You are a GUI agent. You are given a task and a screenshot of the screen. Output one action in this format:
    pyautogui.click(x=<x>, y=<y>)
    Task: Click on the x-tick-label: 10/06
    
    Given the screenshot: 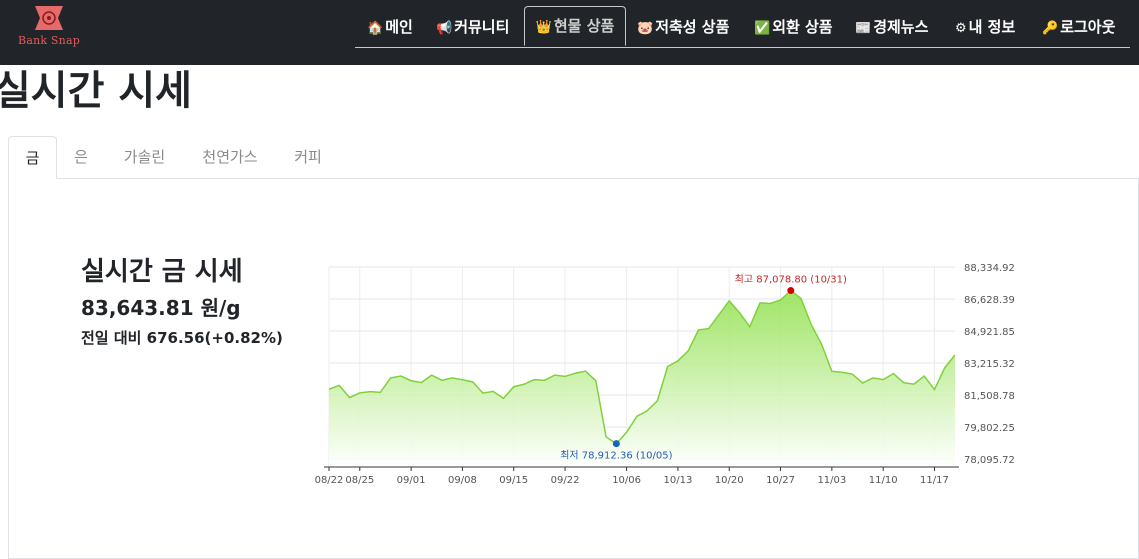 What is the action you would take?
    pyautogui.click(x=626, y=480)
    